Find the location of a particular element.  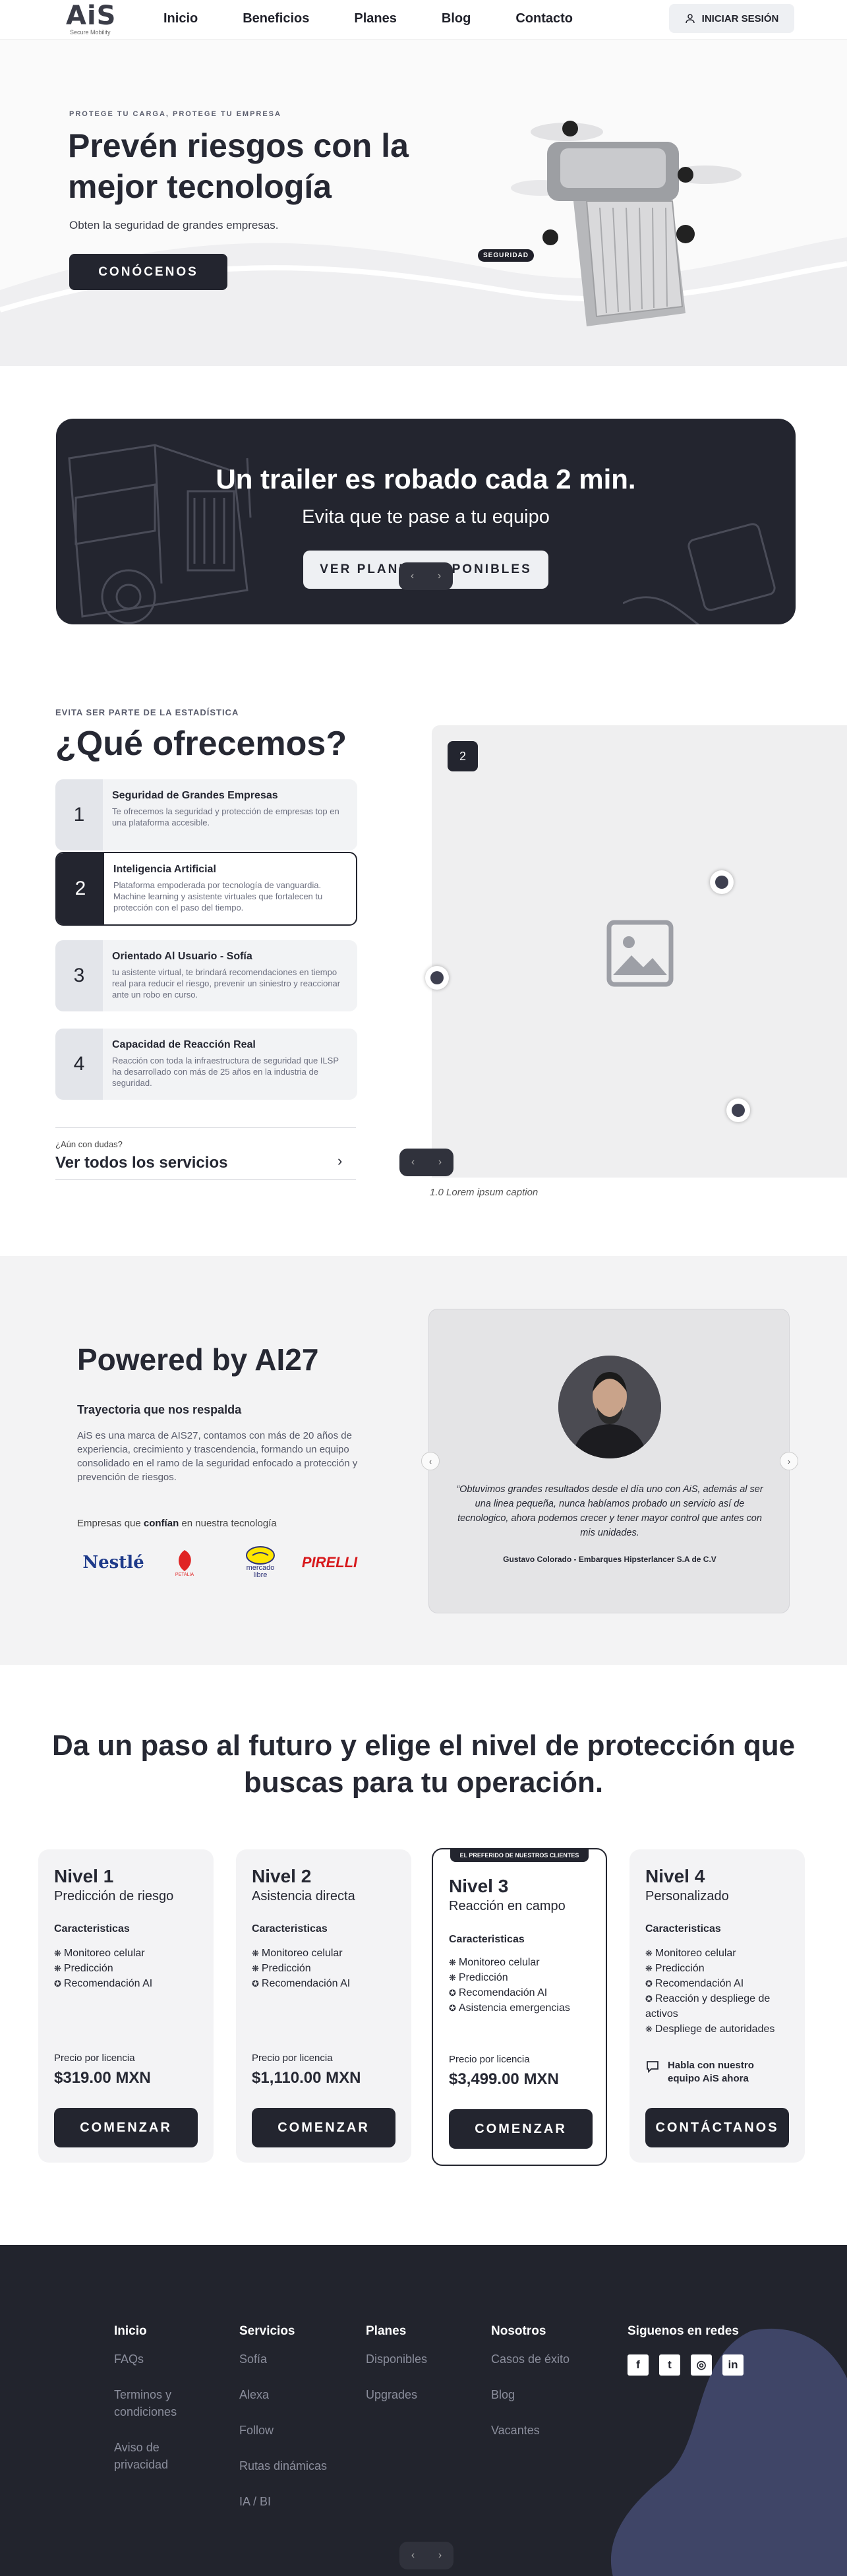

footer-heading: Planes is located at coordinates (412, 2331).